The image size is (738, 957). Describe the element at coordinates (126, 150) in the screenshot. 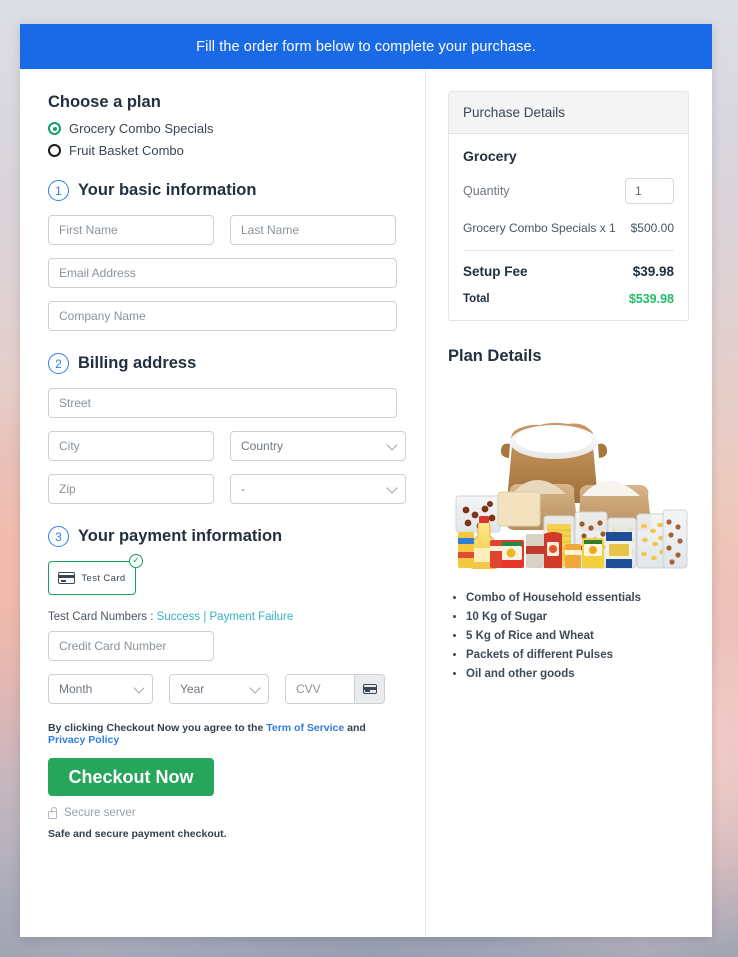

I see `plan-option-label: Fruit Basket Combo` at that location.